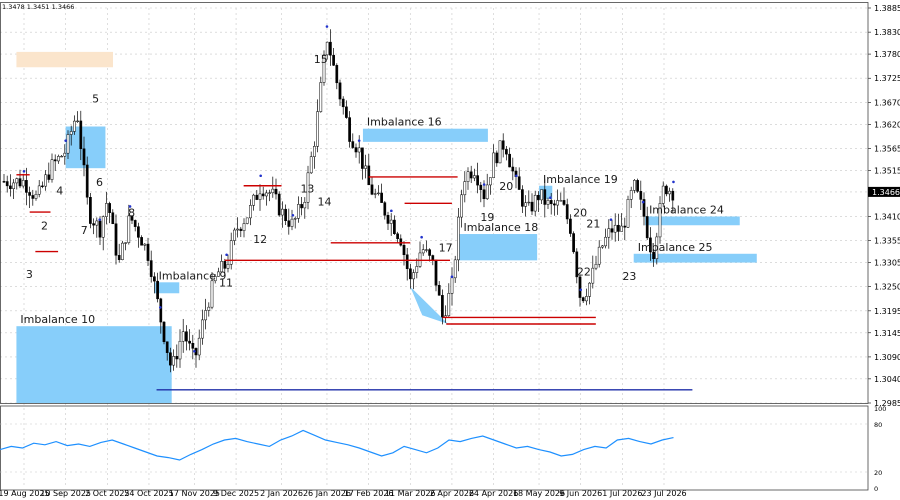  What do you see at coordinates (887, 102) in the screenshot?
I see `y-tick-label: 1.3670` at bounding box center [887, 102].